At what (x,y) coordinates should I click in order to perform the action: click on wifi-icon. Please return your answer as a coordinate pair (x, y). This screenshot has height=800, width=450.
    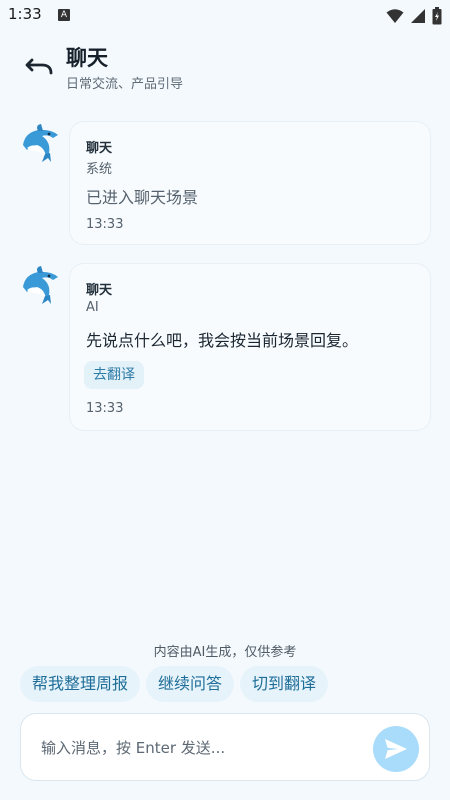
    Looking at the image, I should click on (395, 16).